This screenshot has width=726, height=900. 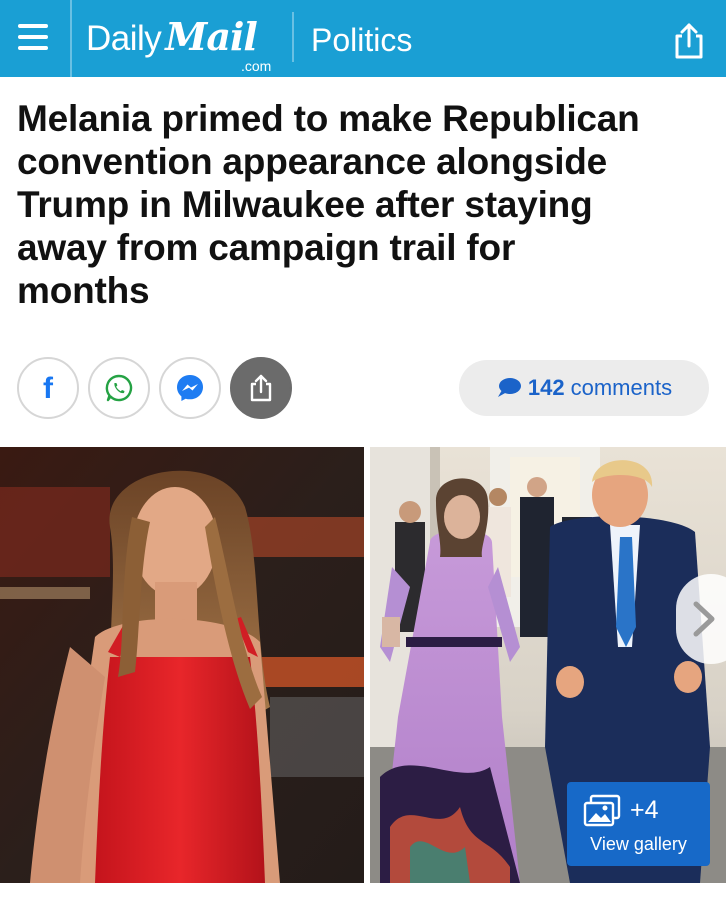 What do you see at coordinates (328, 118) in the screenshot?
I see `headline-line: Melania primed to make Republican` at bounding box center [328, 118].